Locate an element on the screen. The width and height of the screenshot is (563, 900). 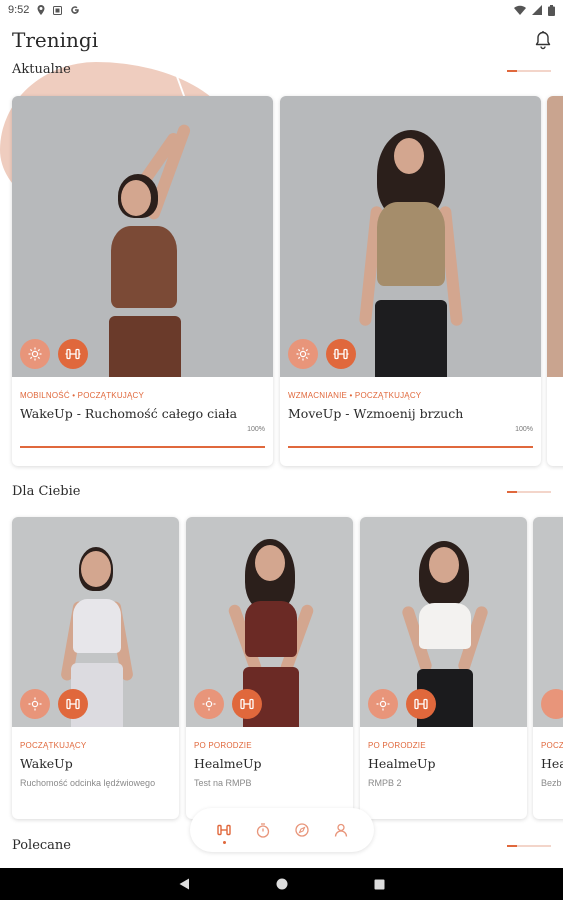
card-title: WakeUp - Ruchomość całego ciała is located at coordinates (129, 413).